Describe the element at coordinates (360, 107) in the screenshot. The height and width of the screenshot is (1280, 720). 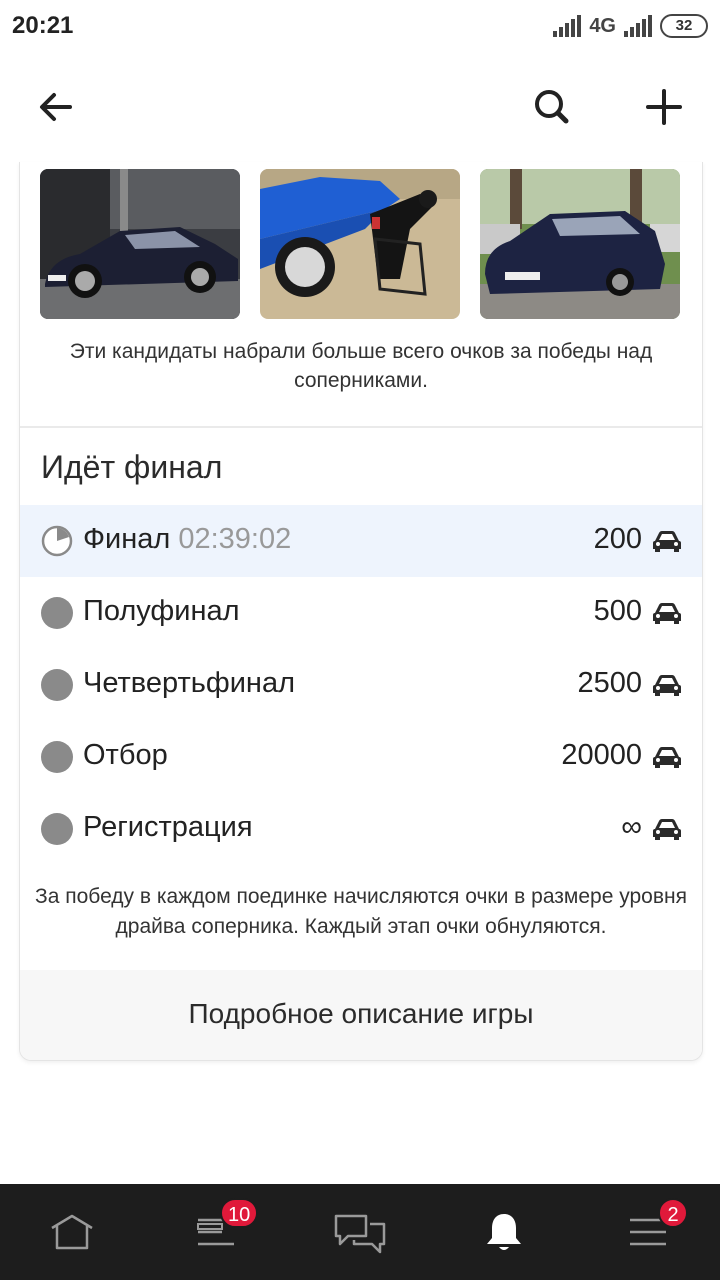
I see `app-bar` at that location.